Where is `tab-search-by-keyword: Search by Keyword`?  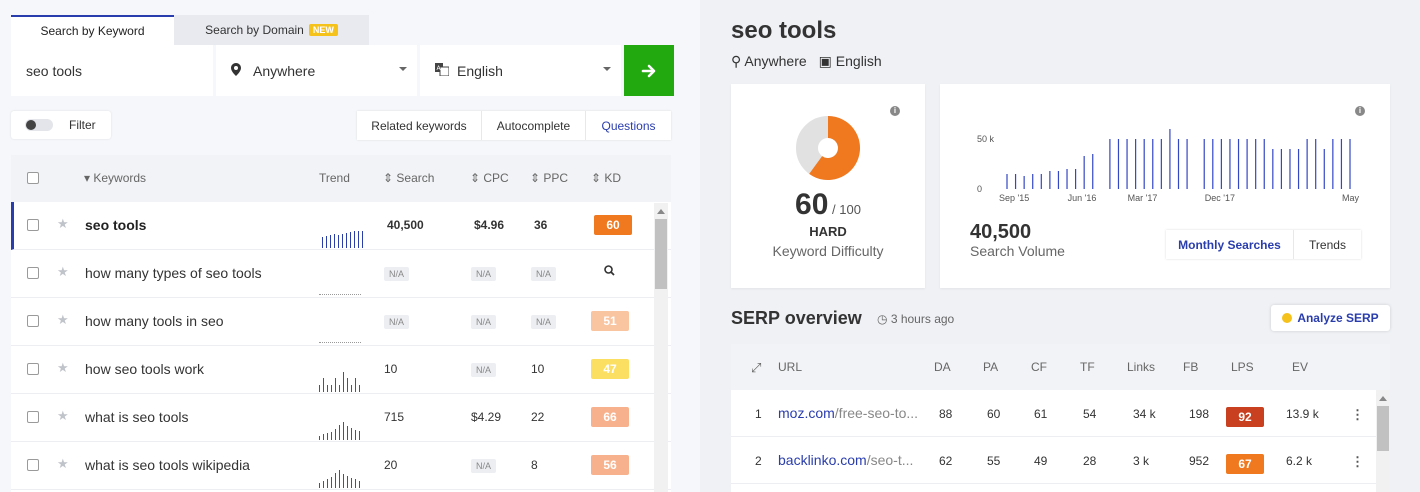
tab-search-by-keyword: Search by Keyword is located at coordinates (92, 30).